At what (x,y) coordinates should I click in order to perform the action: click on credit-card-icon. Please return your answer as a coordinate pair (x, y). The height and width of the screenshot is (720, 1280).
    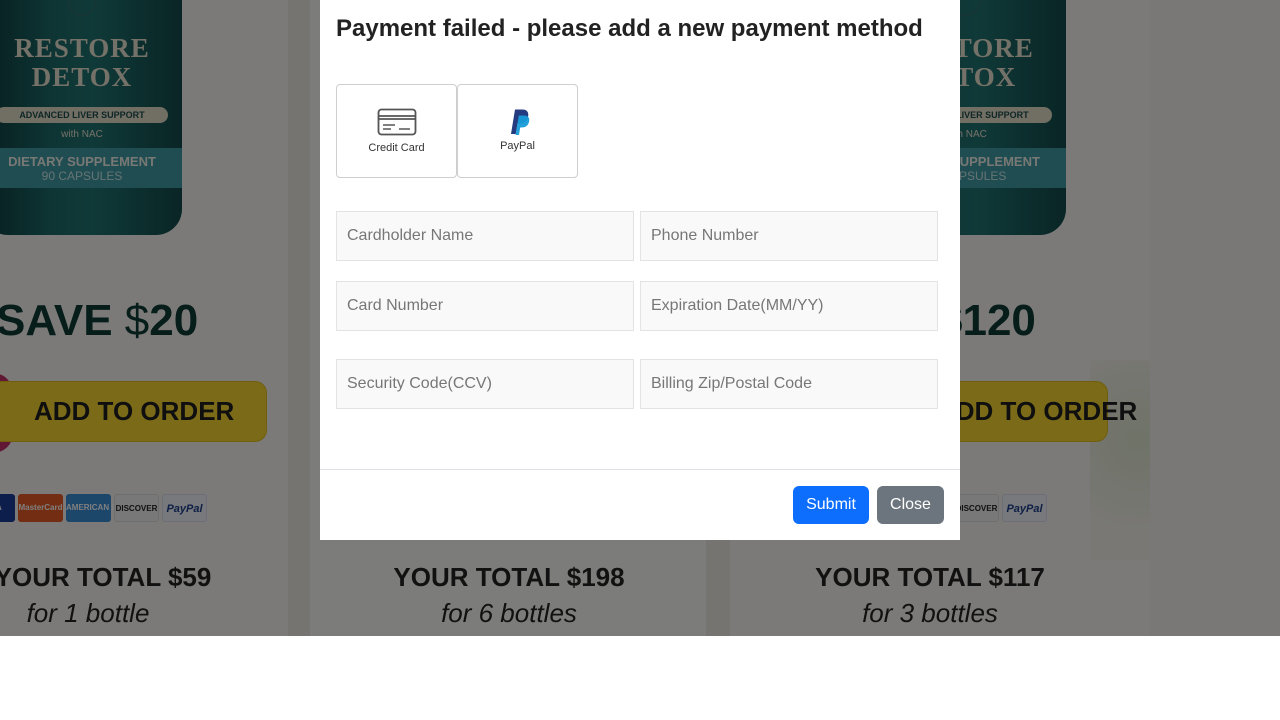
    Looking at the image, I should click on (397, 122).